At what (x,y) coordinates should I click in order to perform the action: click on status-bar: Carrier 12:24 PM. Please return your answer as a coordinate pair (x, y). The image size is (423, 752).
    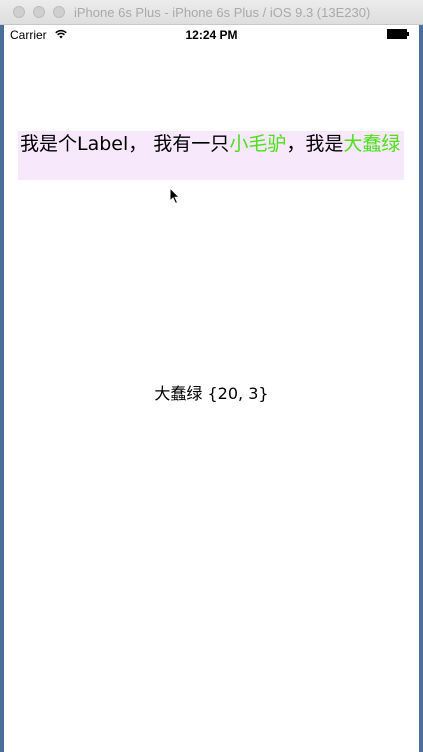
    Looking at the image, I should click on (211, 35).